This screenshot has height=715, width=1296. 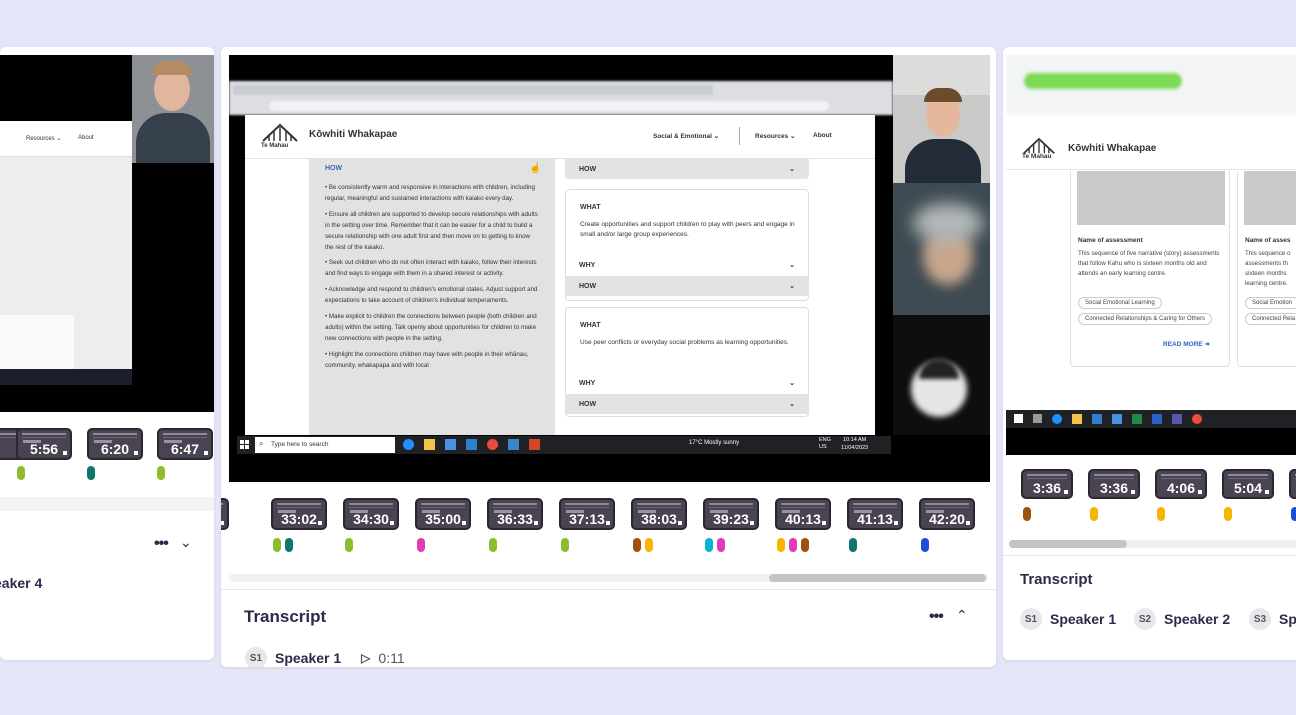 What do you see at coordinates (275, 146) in the screenshot?
I see `site-logo-text: Te Mahau` at bounding box center [275, 146].